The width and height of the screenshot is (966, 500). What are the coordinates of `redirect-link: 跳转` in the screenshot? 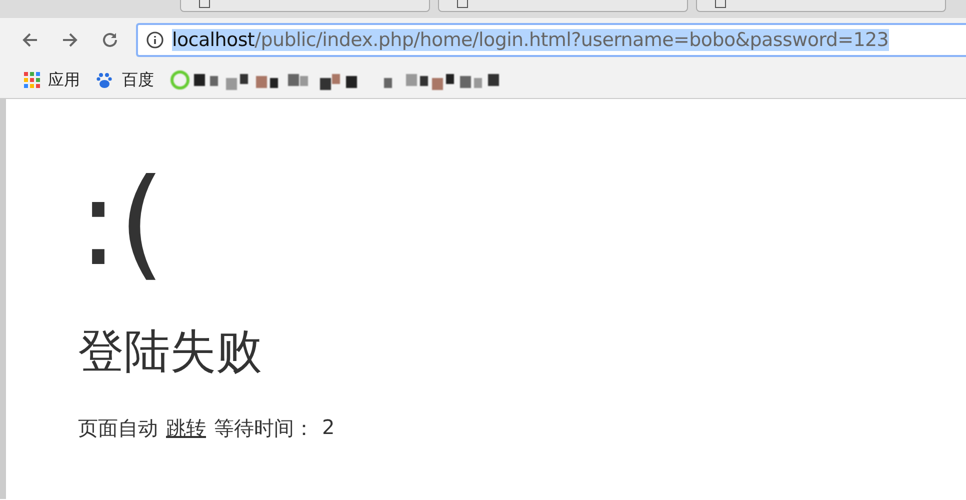 It's located at (186, 428).